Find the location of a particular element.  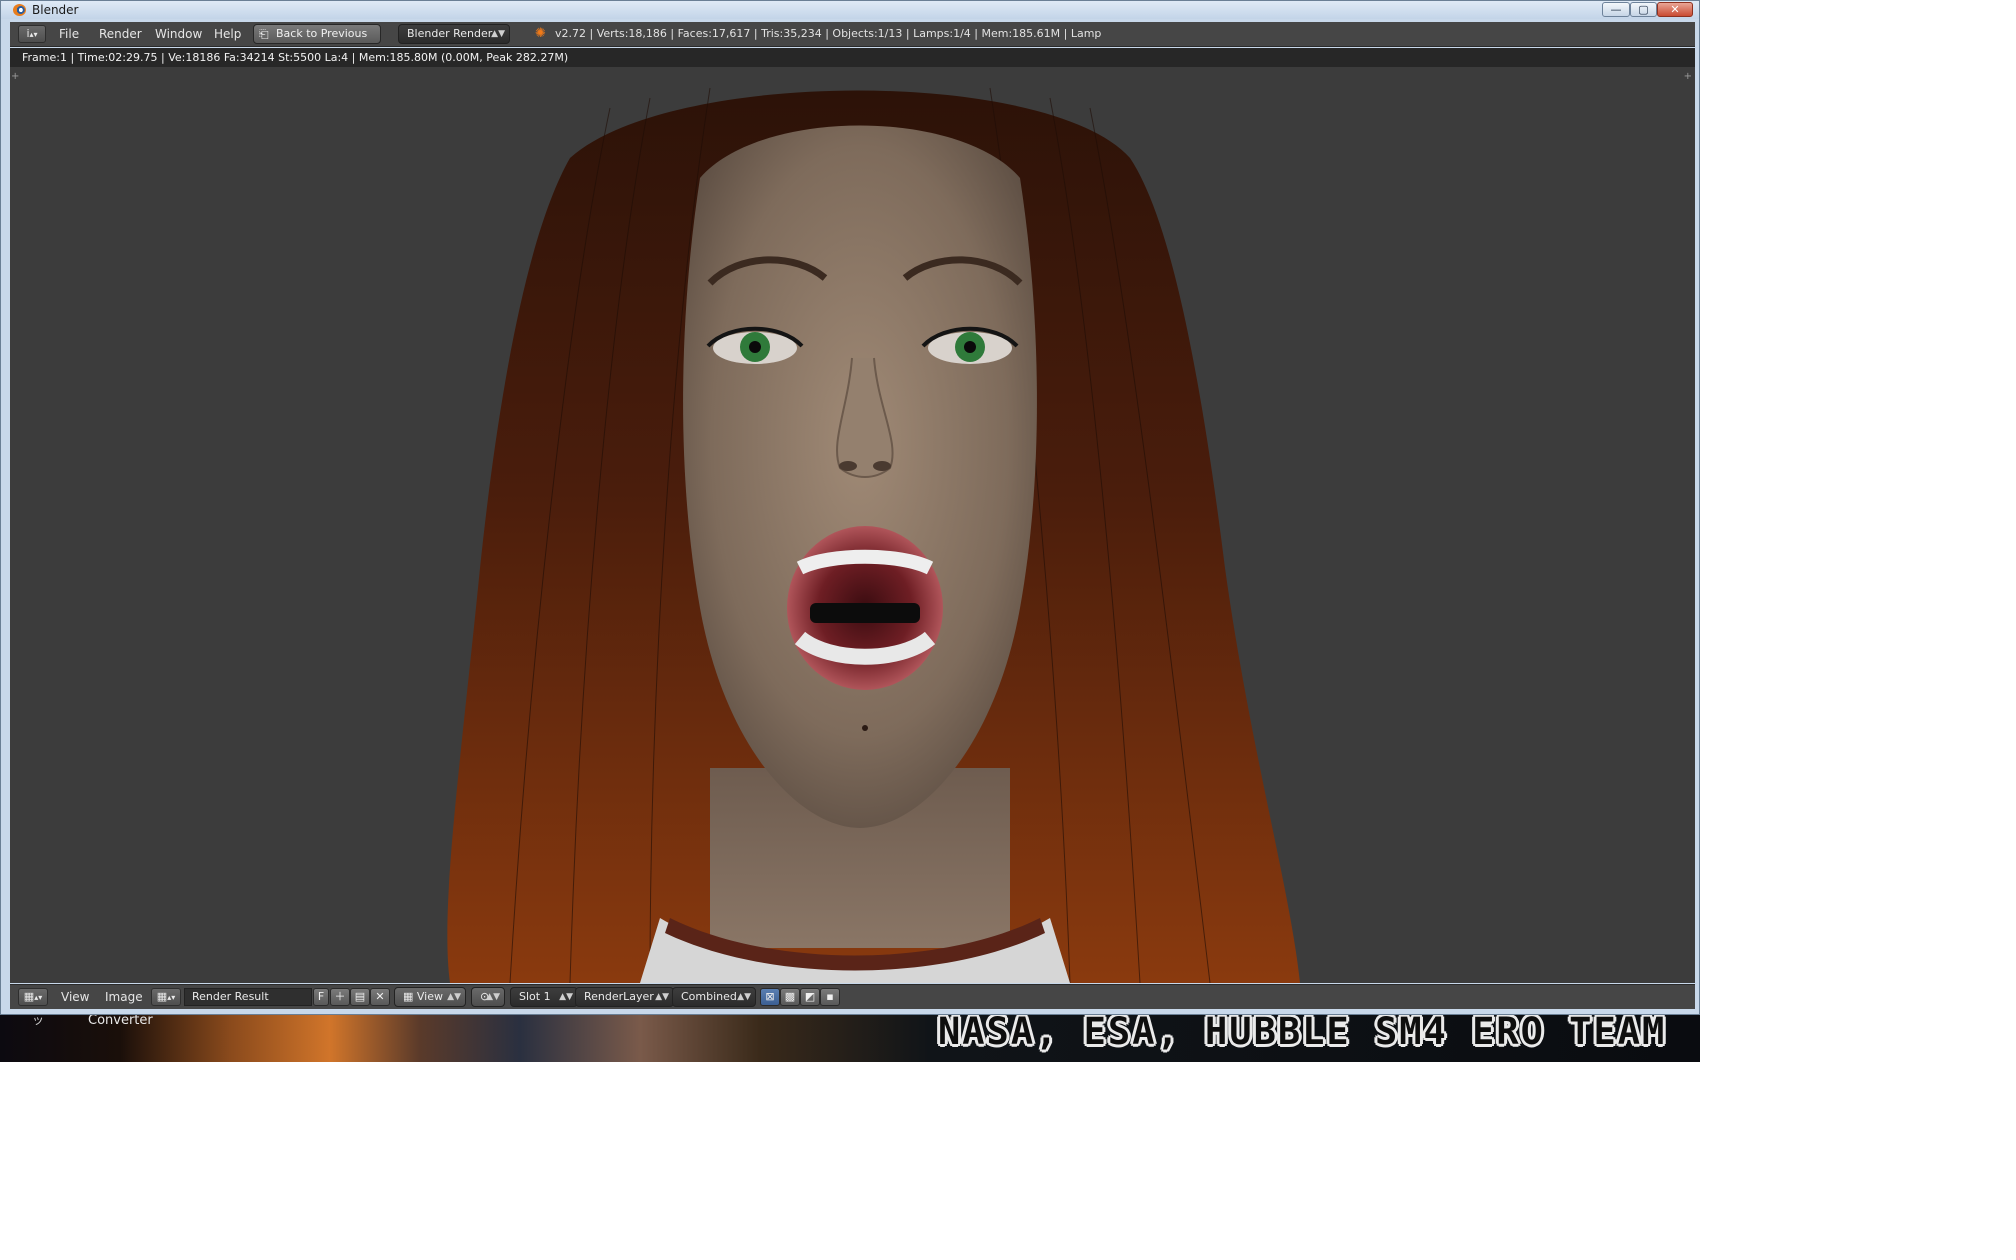

view-mode-icon: ▦ is located at coordinates (410, 996).